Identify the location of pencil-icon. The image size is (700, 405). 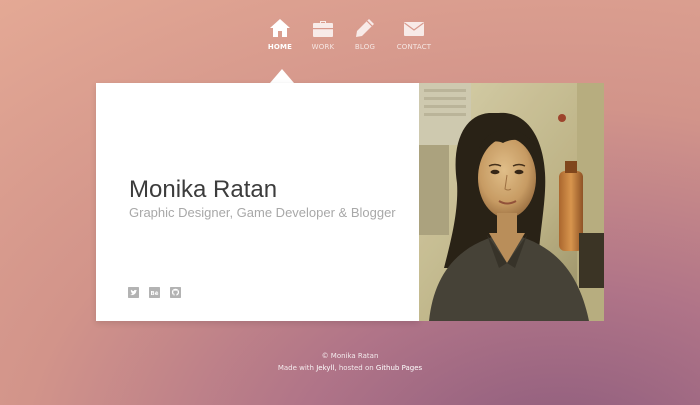
(365, 28).